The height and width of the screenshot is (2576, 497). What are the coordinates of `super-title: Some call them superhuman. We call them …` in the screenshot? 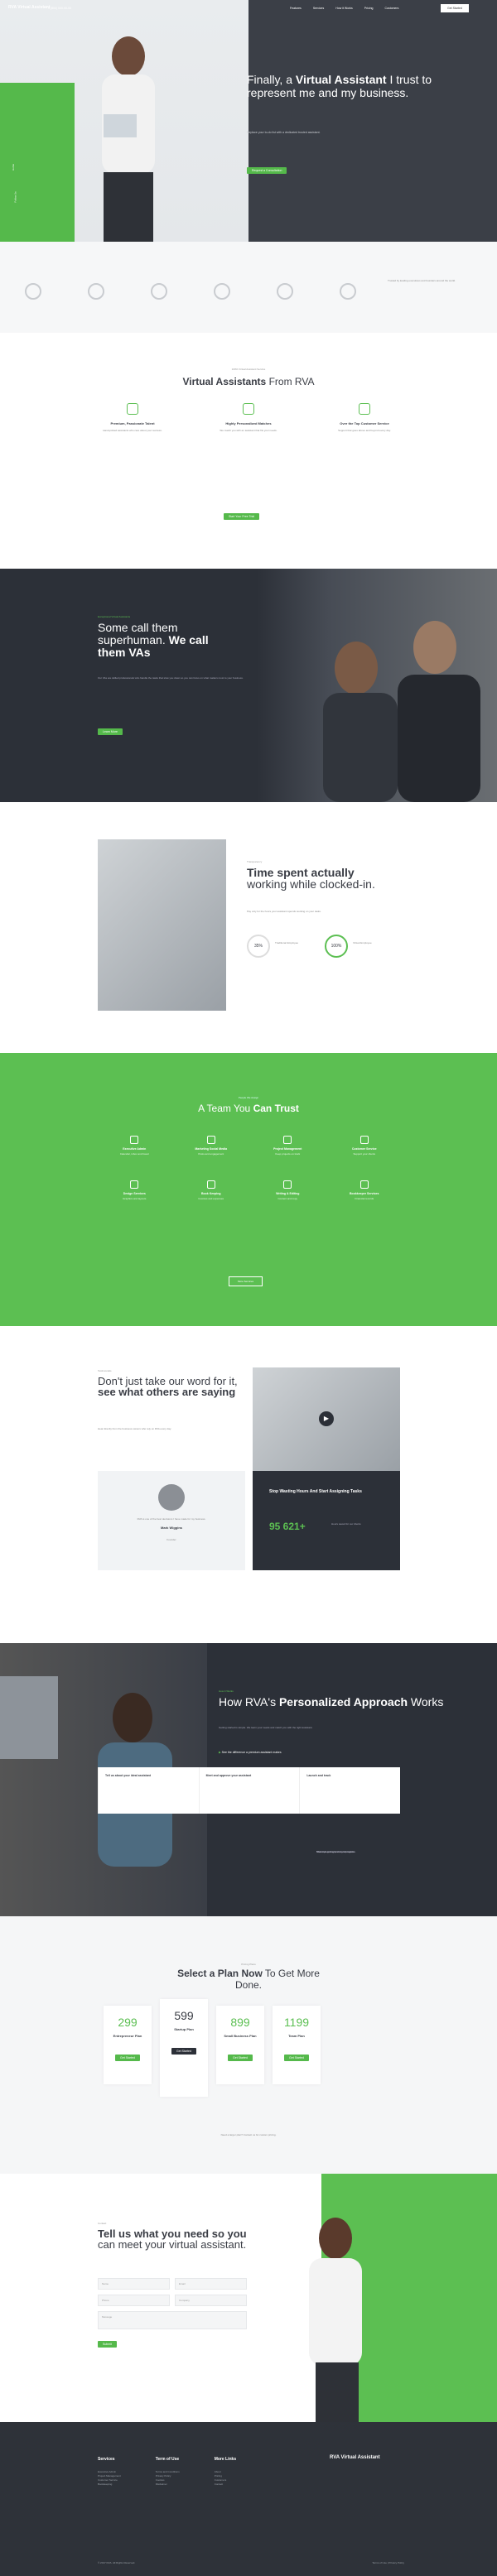 It's located at (168, 640).